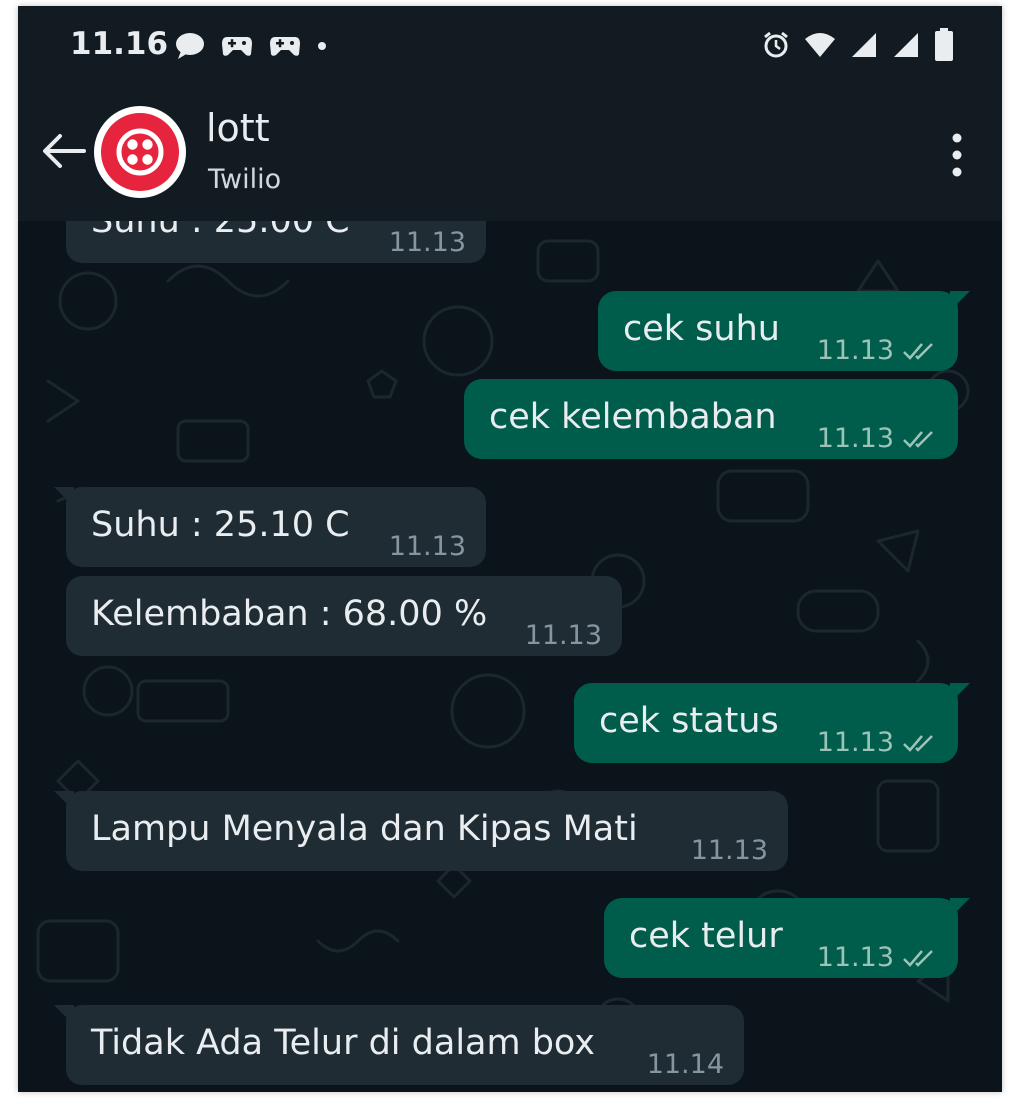 The width and height of the screenshot is (1017, 1116). I want to click on contact-subtitle: Twilio, so click(245, 179).